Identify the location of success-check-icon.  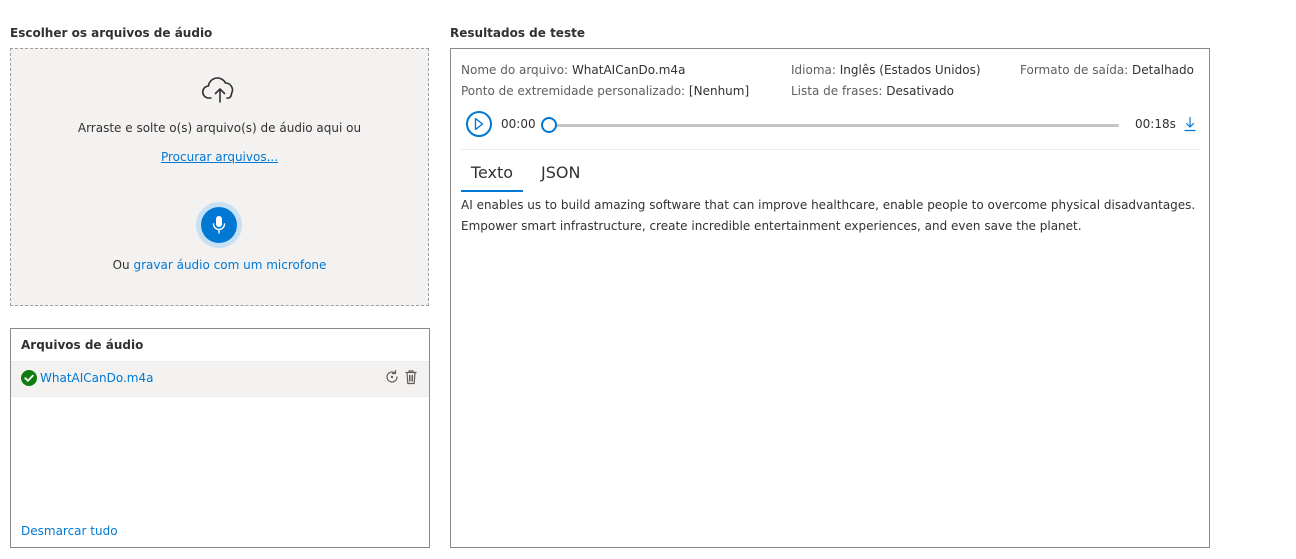
(29, 378).